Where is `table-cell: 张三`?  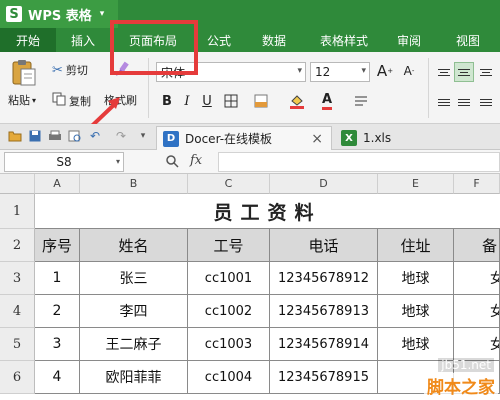
table-cell: 张三 is located at coordinates (134, 278).